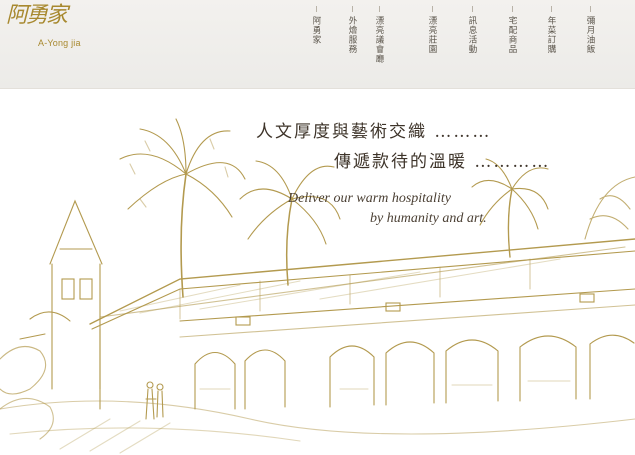 The image size is (635, 455). Describe the element at coordinates (551, 35) in the screenshot. I see `nav-item-label: 年菜訂購` at that location.